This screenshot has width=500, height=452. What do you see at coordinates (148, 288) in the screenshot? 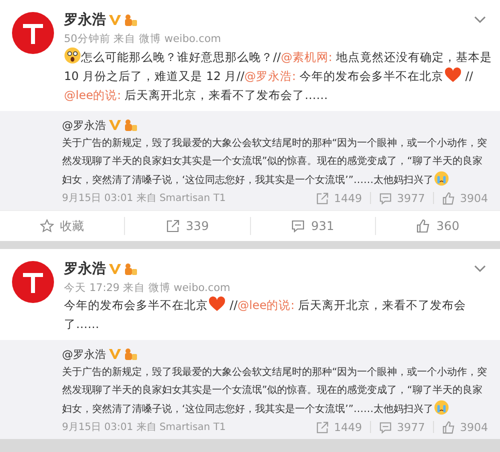
I see `post-meta: 今天 17:29 来自 微博 weibo.com` at bounding box center [148, 288].